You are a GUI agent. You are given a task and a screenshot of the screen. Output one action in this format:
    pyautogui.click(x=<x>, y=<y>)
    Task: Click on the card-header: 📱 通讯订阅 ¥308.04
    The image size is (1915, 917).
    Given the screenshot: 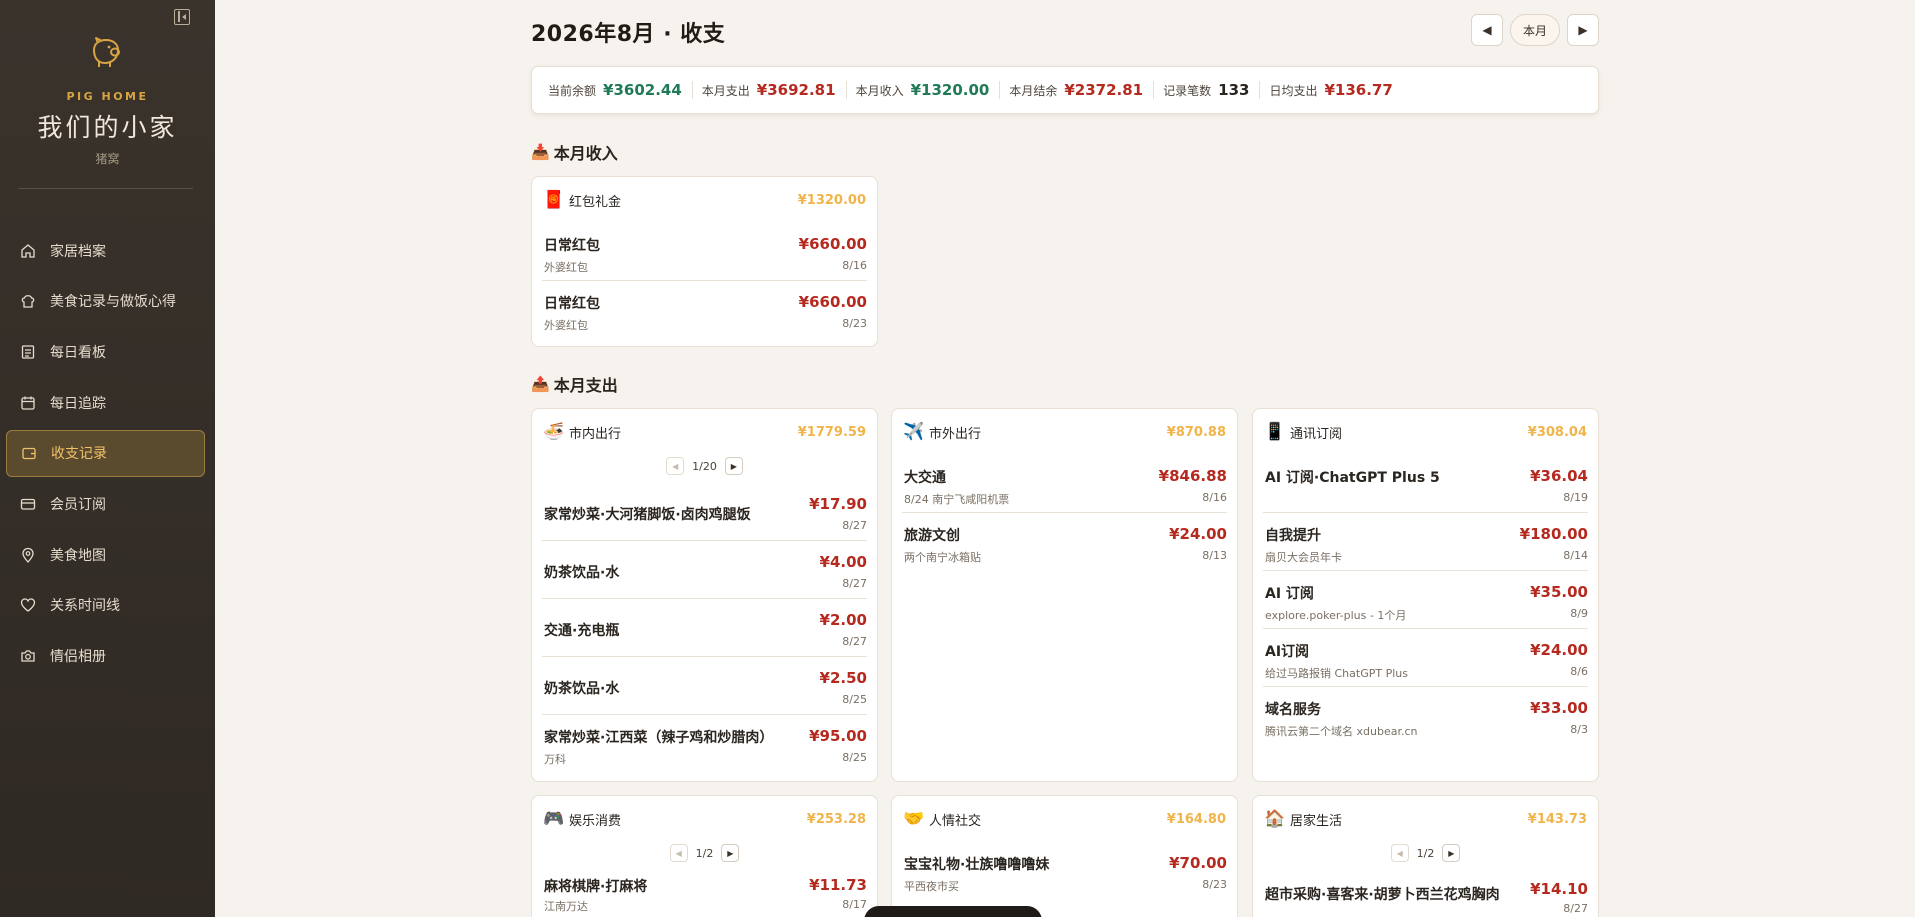 What is the action you would take?
    pyautogui.click(x=1425, y=432)
    